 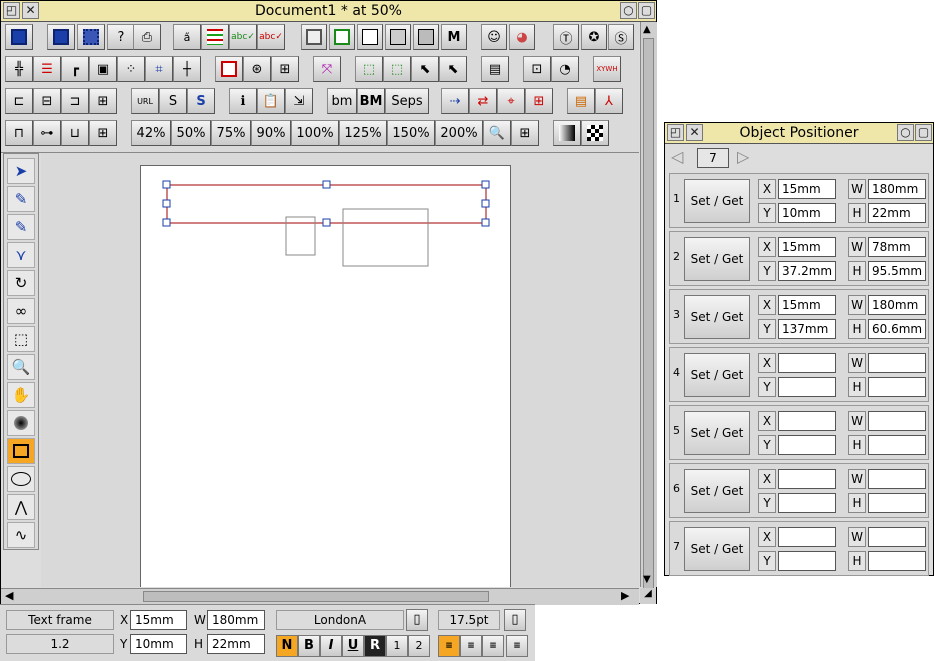 I want to click on zoom-fit-icon: ⊞, so click(x=525, y=133).